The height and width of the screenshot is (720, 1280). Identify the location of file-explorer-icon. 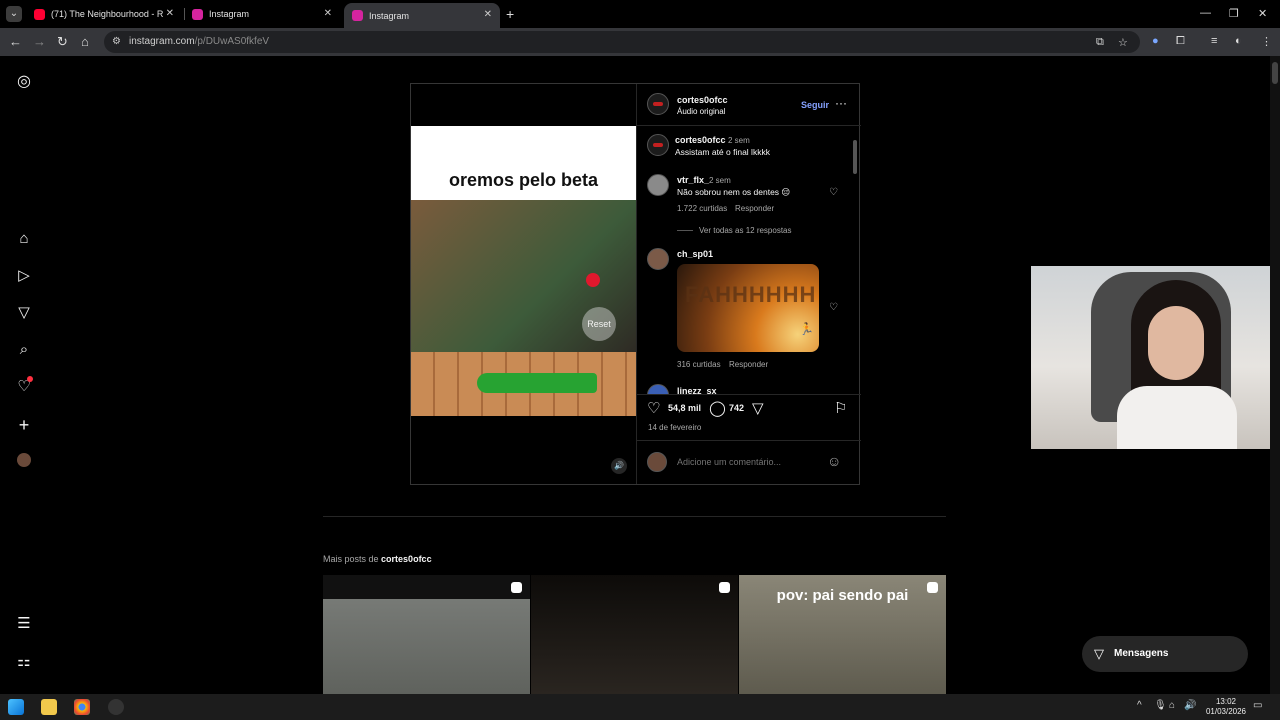
(49, 707).